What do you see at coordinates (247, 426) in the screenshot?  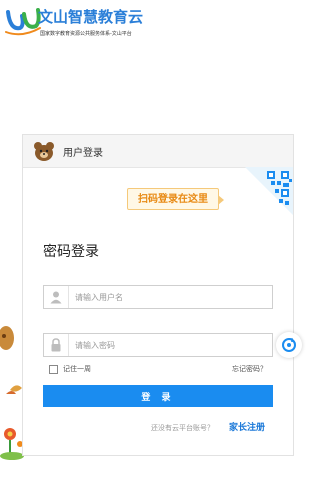 I see `parent-register-link: 家长注册` at bounding box center [247, 426].